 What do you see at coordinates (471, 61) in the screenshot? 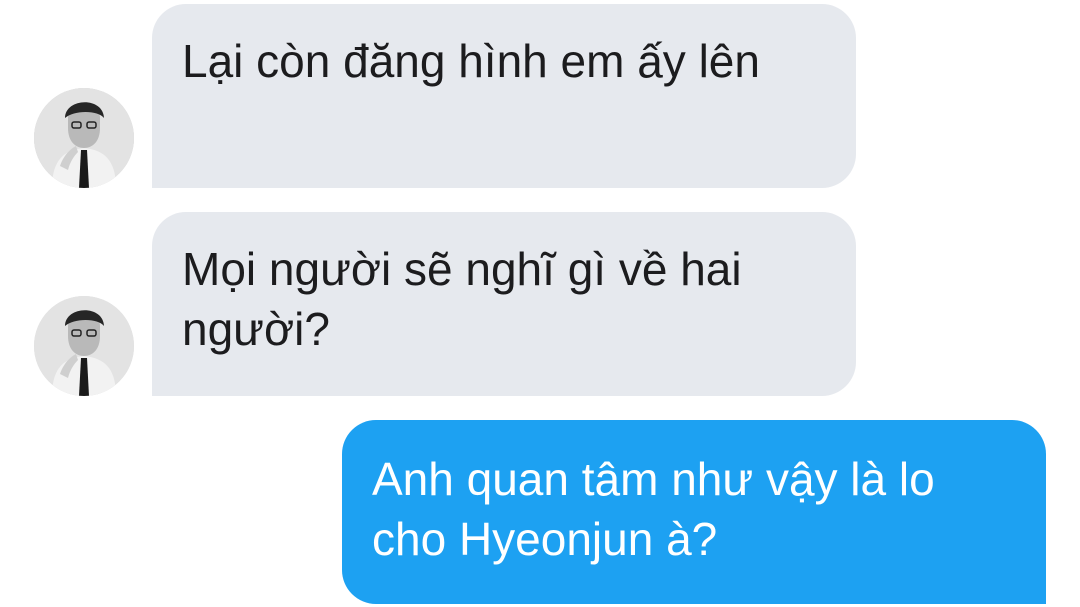
I see `message-text: Lại còn đăng hình em ấy lên` at bounding box center [471, 61].